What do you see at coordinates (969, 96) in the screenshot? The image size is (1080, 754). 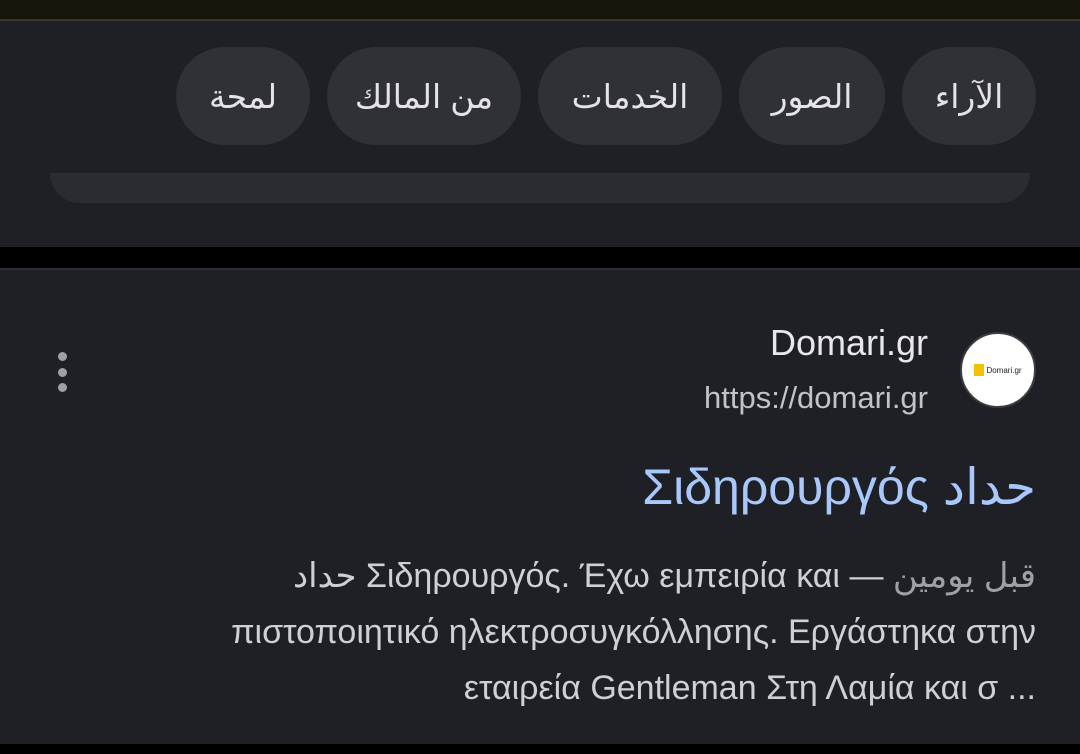 I see `chip-reviews: الآراء` at bounding box center [969, 96].